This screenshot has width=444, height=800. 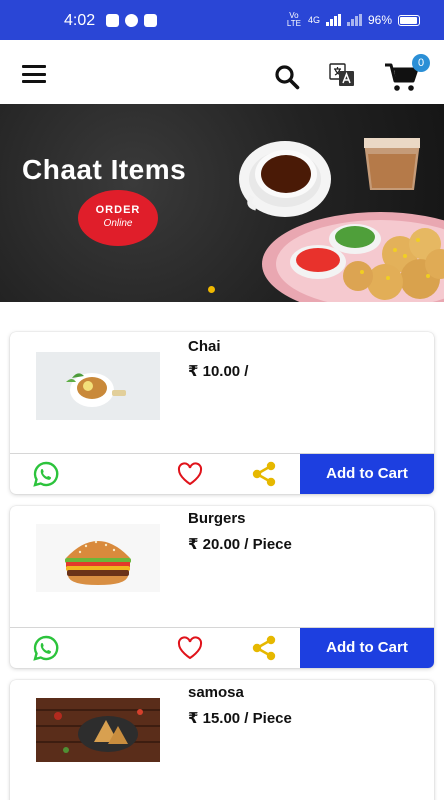 I want to click on chat-icon, so click(x=131, y=20).